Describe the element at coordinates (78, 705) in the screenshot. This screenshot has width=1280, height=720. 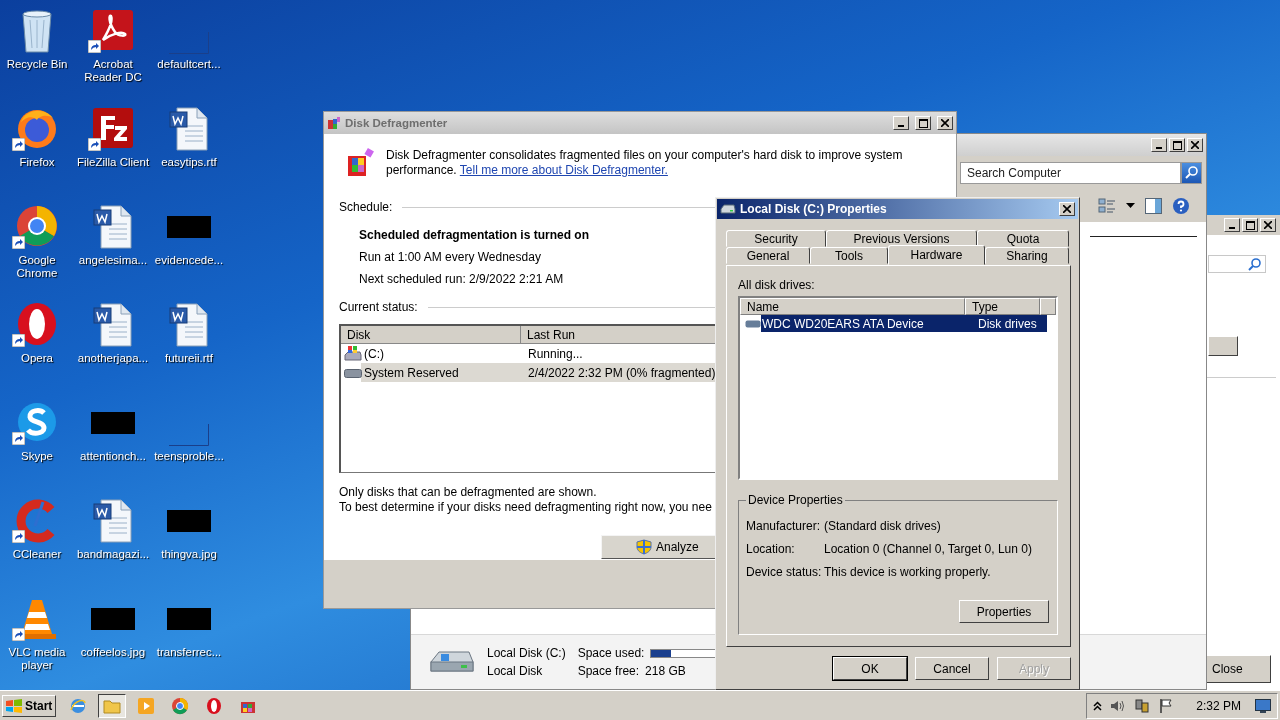
I see `browser-icon` at that location.